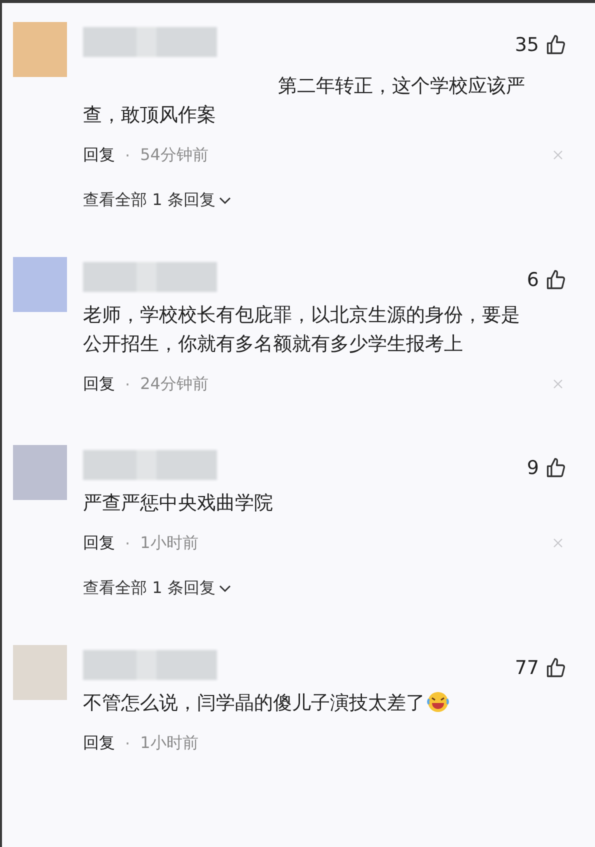  What do you see at coordinates (532, 468) in the screenshot?
I see `like-count: 9` at bounding box center [532, 468].